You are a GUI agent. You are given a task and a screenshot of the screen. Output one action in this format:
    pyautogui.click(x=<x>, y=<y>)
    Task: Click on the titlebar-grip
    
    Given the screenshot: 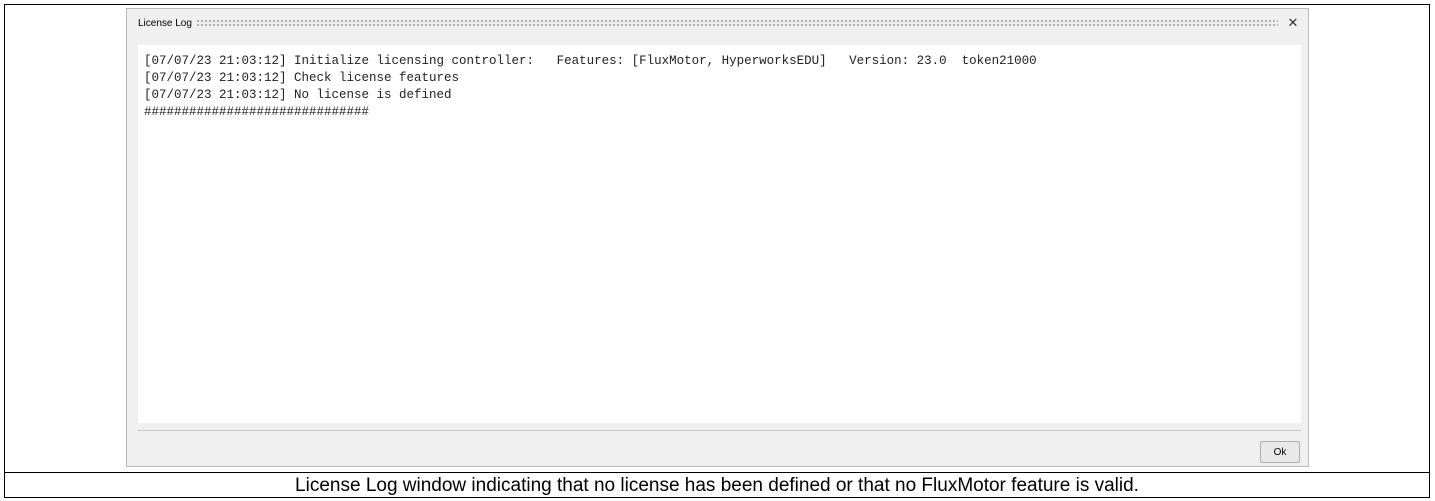 What is the action you would take?
    pyautogui.click(x=736, y=23)
    